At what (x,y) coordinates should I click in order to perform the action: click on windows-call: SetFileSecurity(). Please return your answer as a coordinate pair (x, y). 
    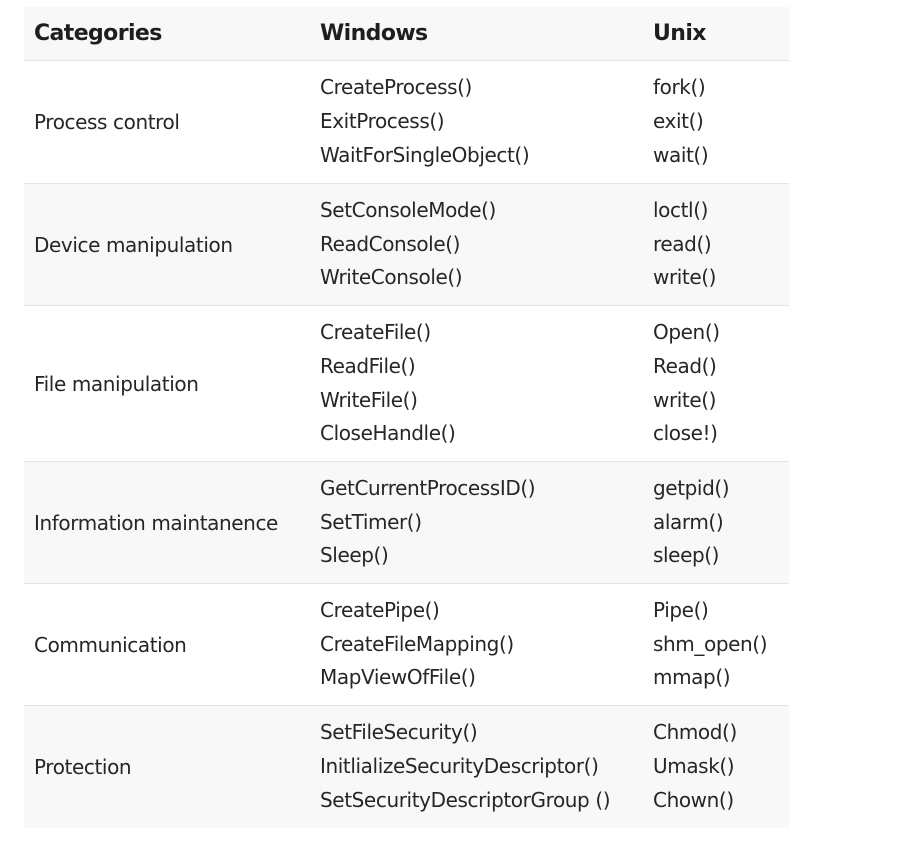
    Looking at the image, I should click on (399, 732).